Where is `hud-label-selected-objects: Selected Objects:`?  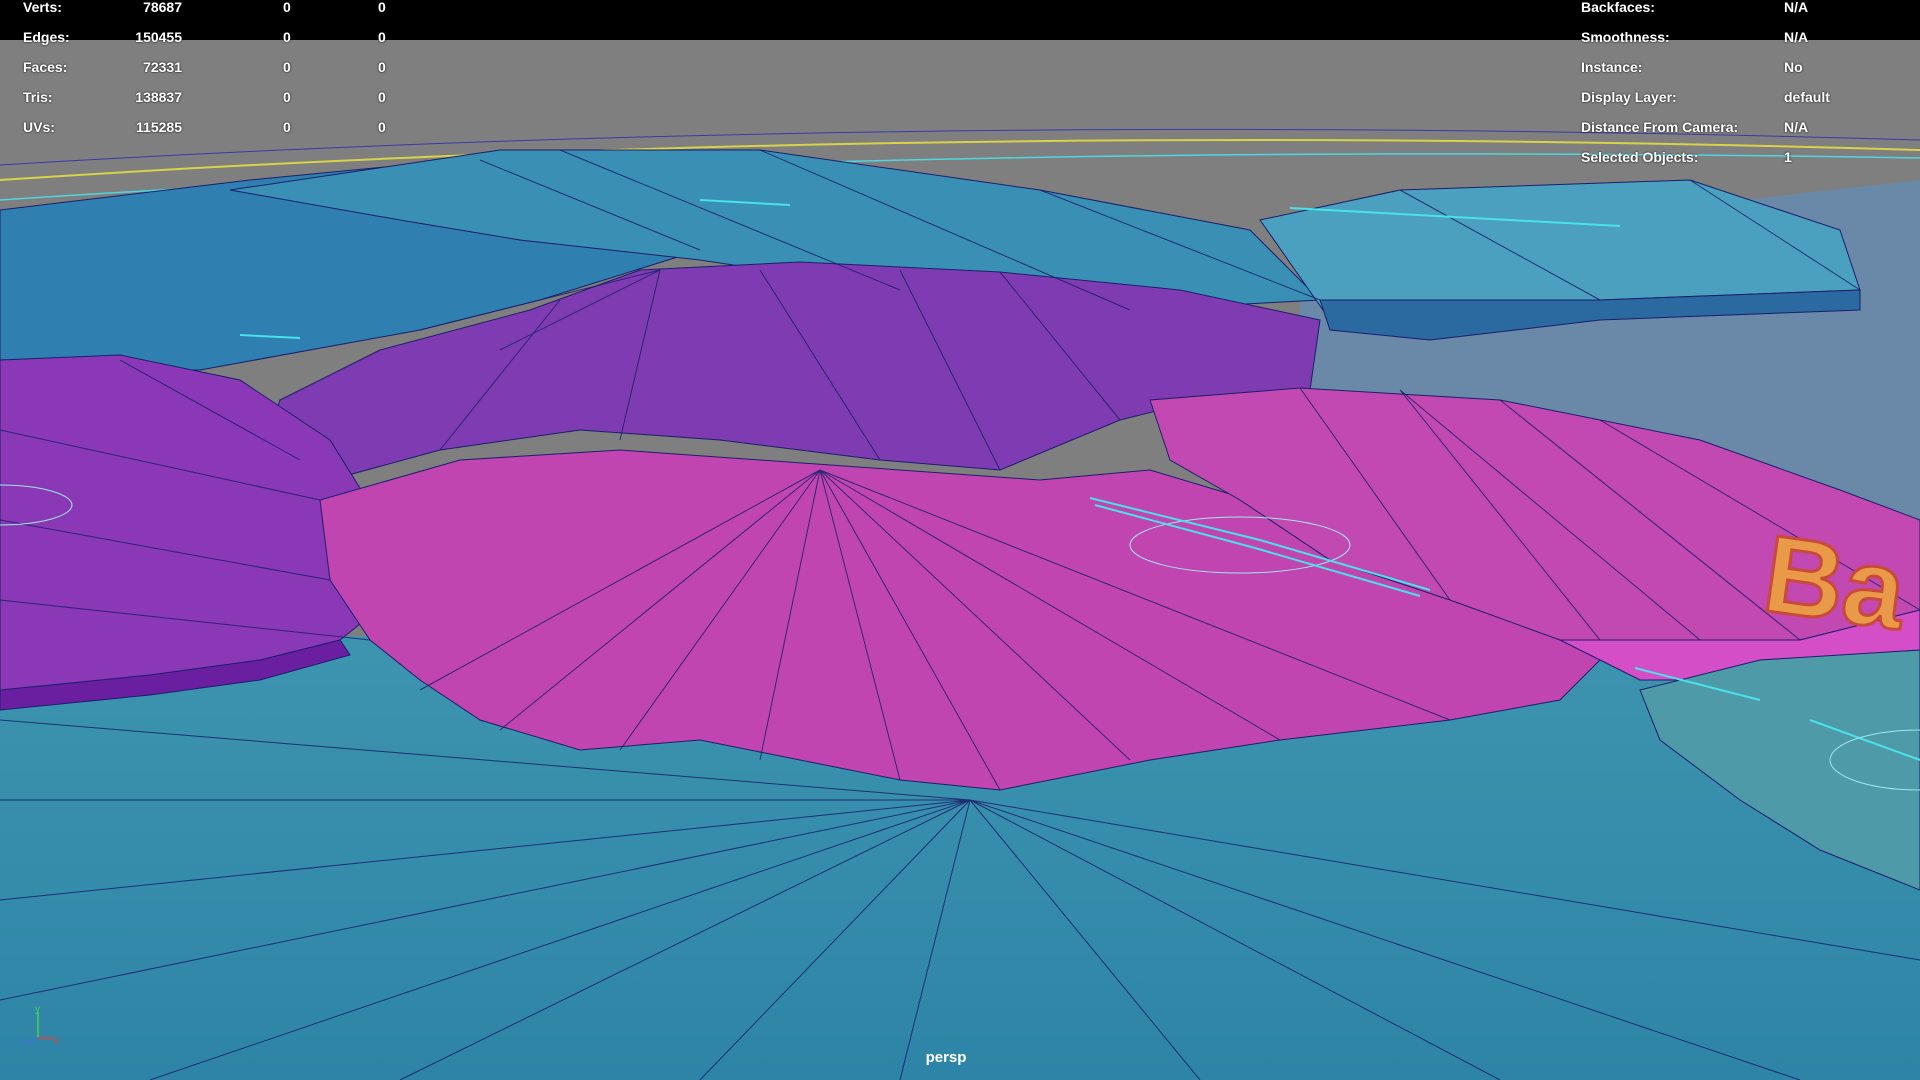
hud-label-selected-objects: Selected Objects: is located at coordinates (1640, 157).